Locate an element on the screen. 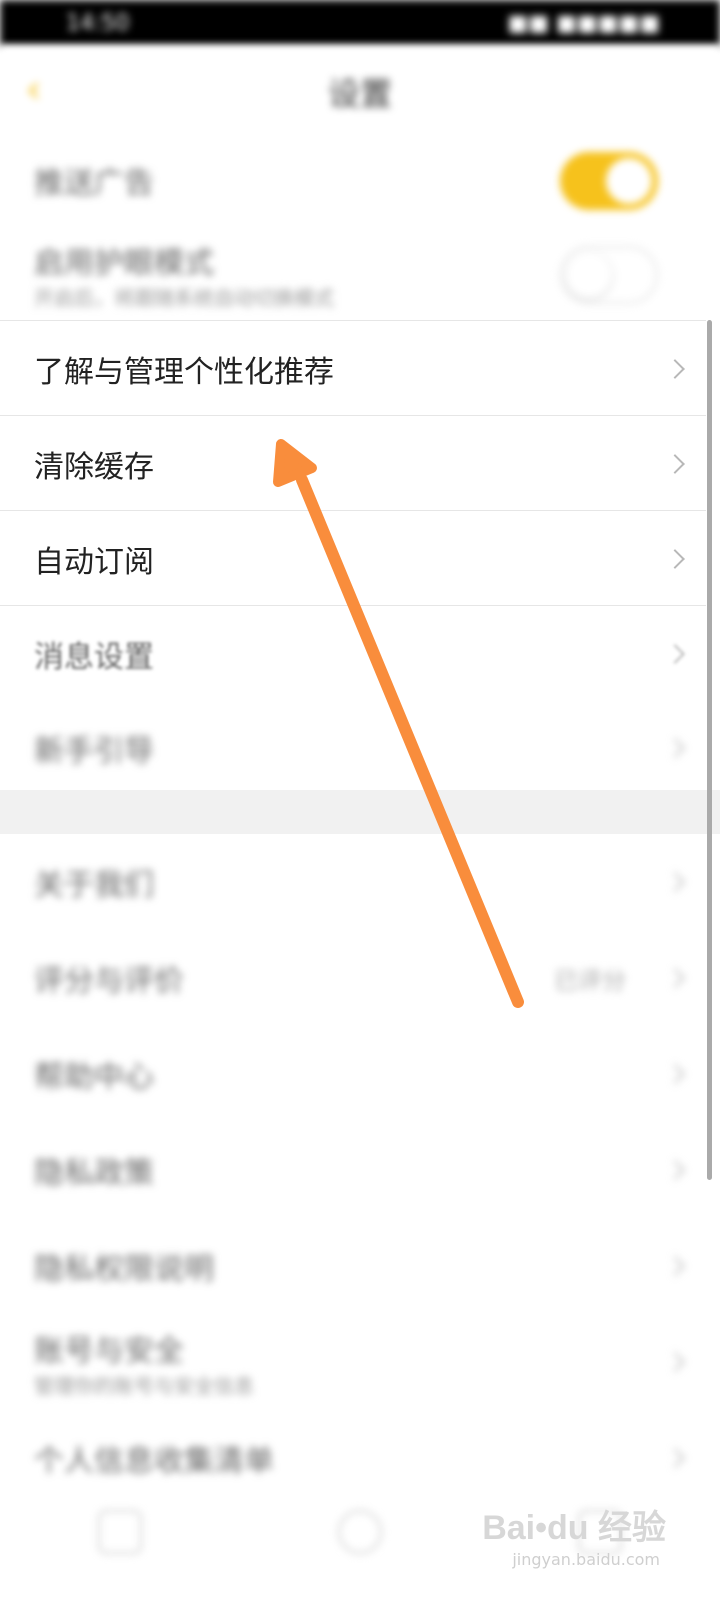 The height and width of the screenshot is (1600, 720). arrow-shaft is located at coordinates (410, 741).